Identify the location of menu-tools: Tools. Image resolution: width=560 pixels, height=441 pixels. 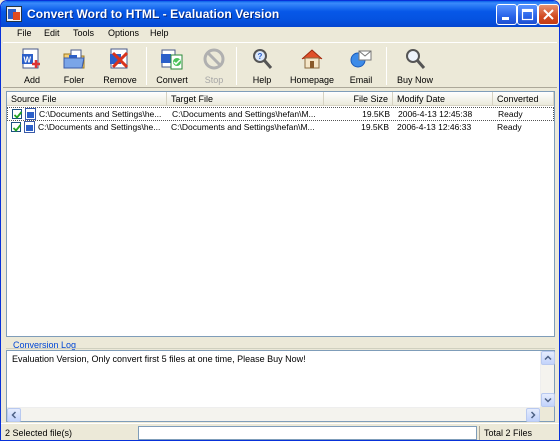
(83, 33).